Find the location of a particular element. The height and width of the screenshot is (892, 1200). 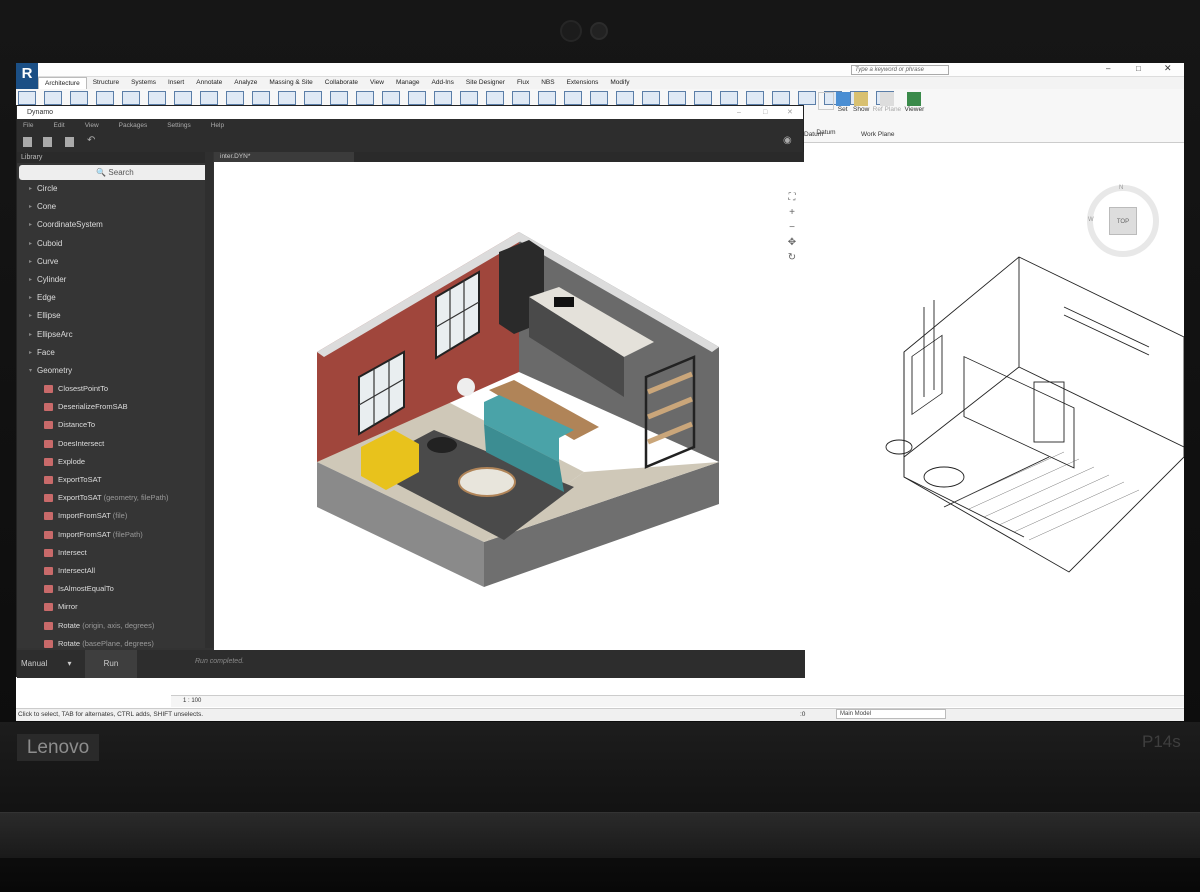

library-category: Cylinder is located at coordinates (115, 280).